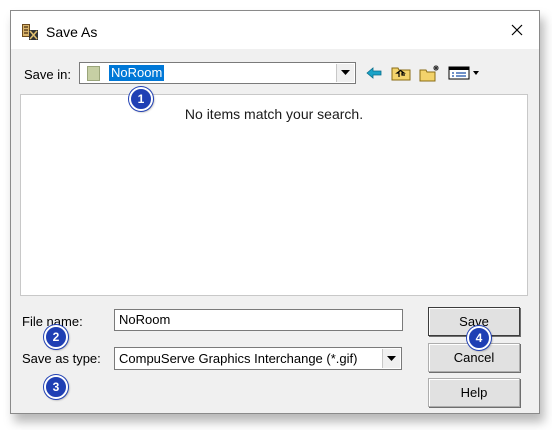  Describe the element at coordinates (56, 387) in the screenshot. I see `annotation-marker: 3` at that location.